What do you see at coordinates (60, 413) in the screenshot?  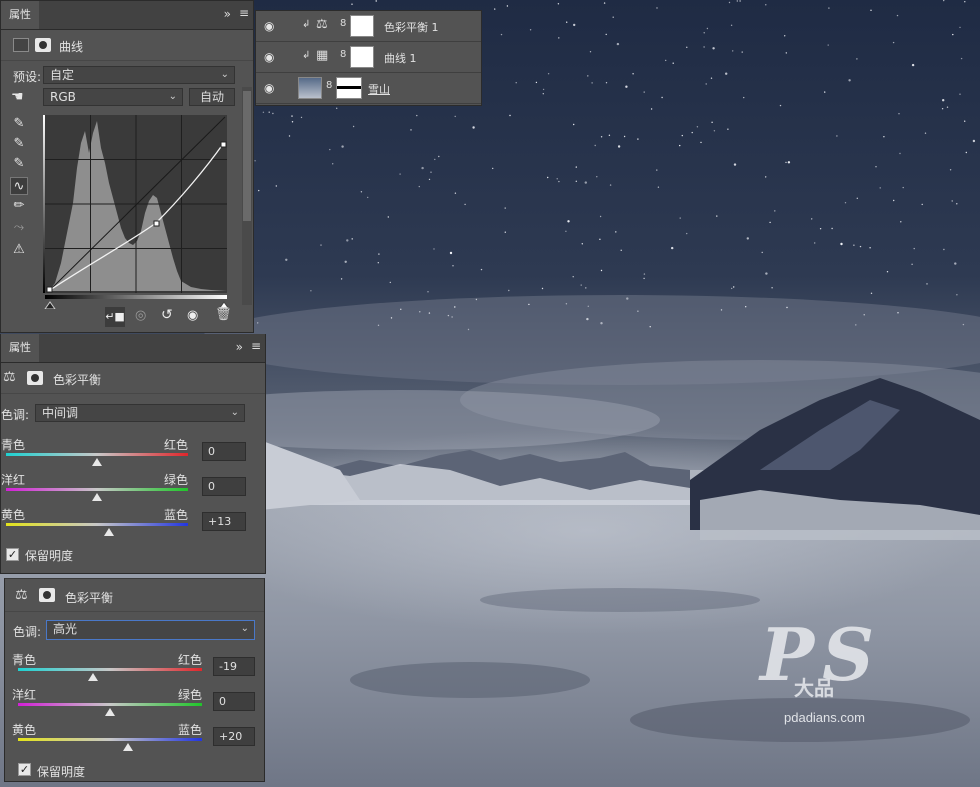 I see `cb1-tone-value: 中间调` at bounding box center [60, 413].